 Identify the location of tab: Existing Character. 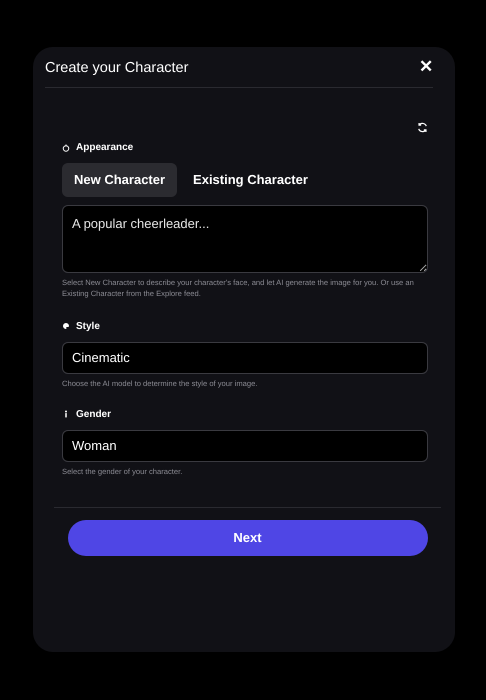
(250, 179).